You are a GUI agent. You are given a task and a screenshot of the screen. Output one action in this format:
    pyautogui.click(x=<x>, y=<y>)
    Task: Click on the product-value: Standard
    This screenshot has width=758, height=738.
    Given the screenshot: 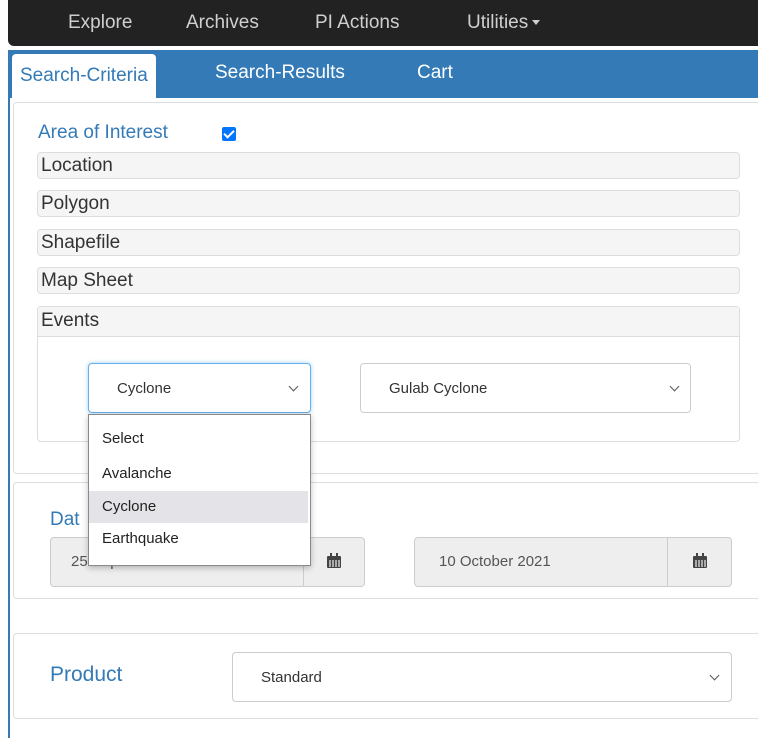 What is the action you would take?
    pyautogui.click(x=291, y=677)
    